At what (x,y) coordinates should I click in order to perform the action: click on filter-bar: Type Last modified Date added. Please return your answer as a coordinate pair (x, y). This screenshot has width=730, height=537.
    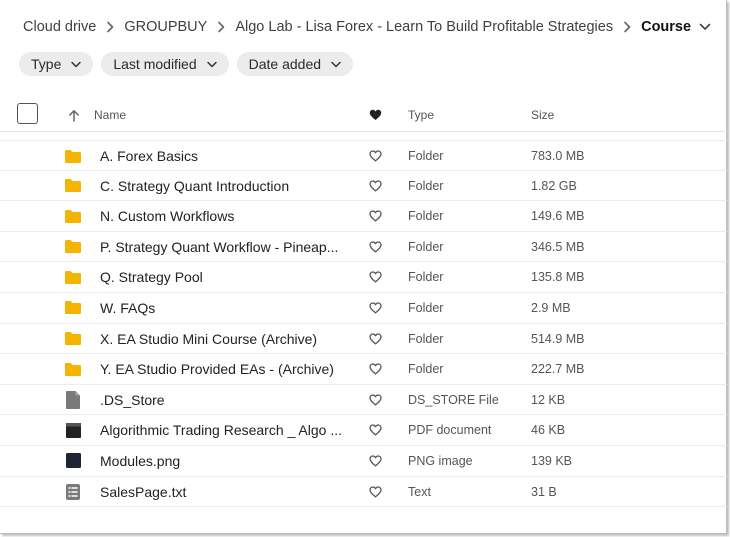
    Looking at the image, I should click on (186, 64).